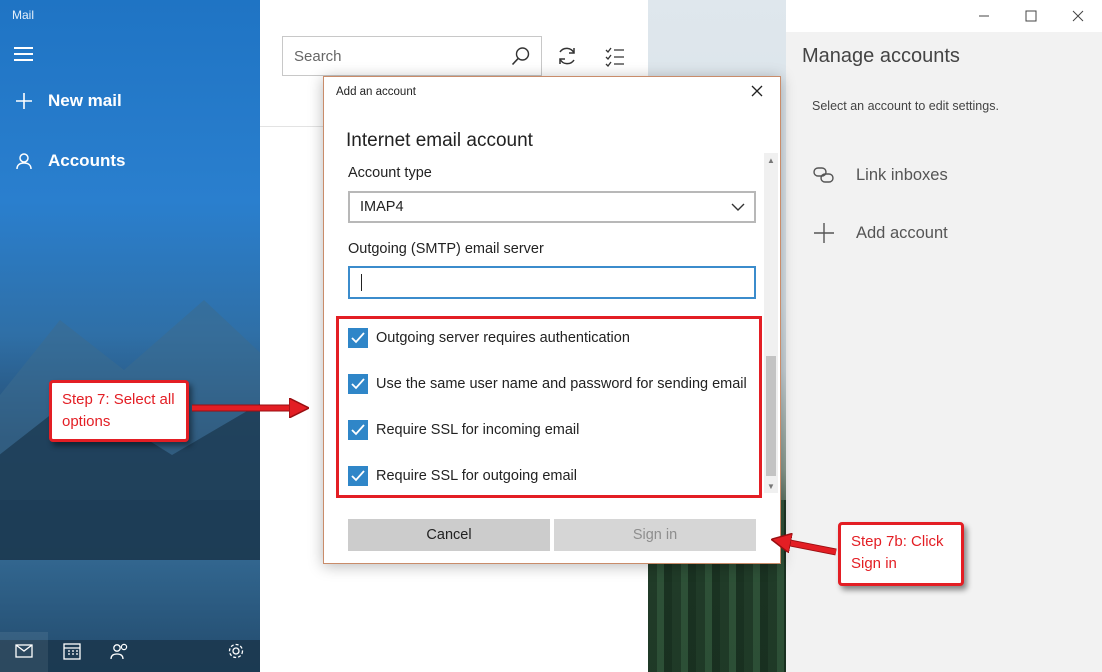 The image size is (1102, 672). I want to click on scrollbar-thumb, so click(771, 416).